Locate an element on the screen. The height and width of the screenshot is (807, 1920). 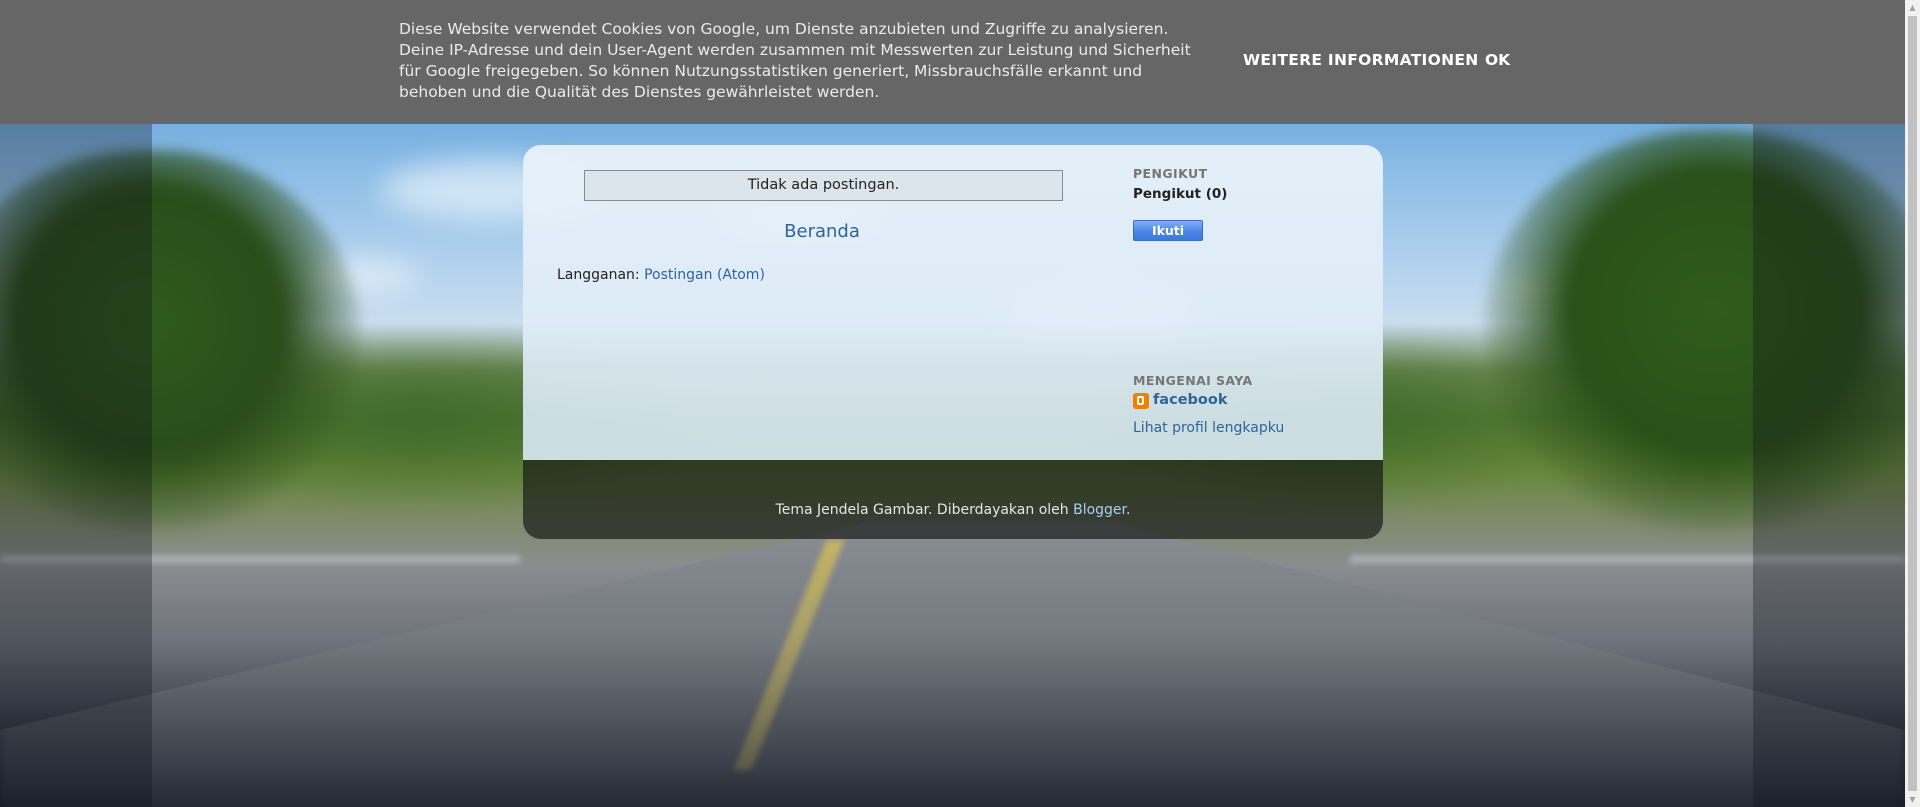
subscribe-label: Langganan: is located at coordinates (598, 275).